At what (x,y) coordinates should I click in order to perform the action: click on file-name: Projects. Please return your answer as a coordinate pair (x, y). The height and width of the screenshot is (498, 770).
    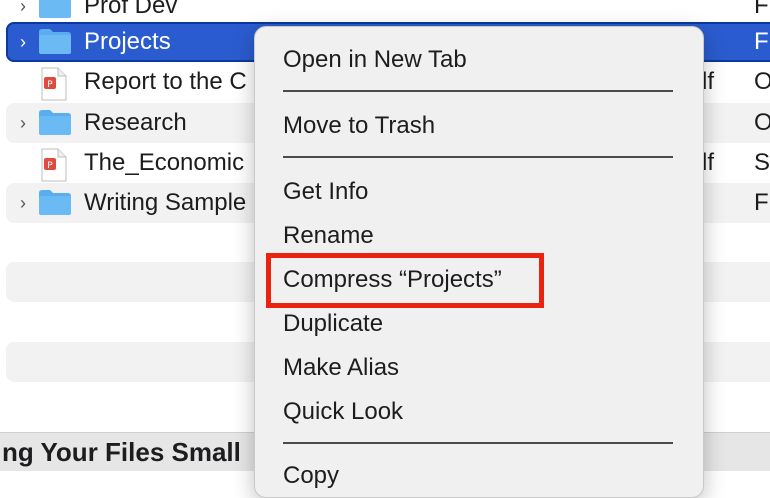
    Looking at the image, I should click on (127, 41).